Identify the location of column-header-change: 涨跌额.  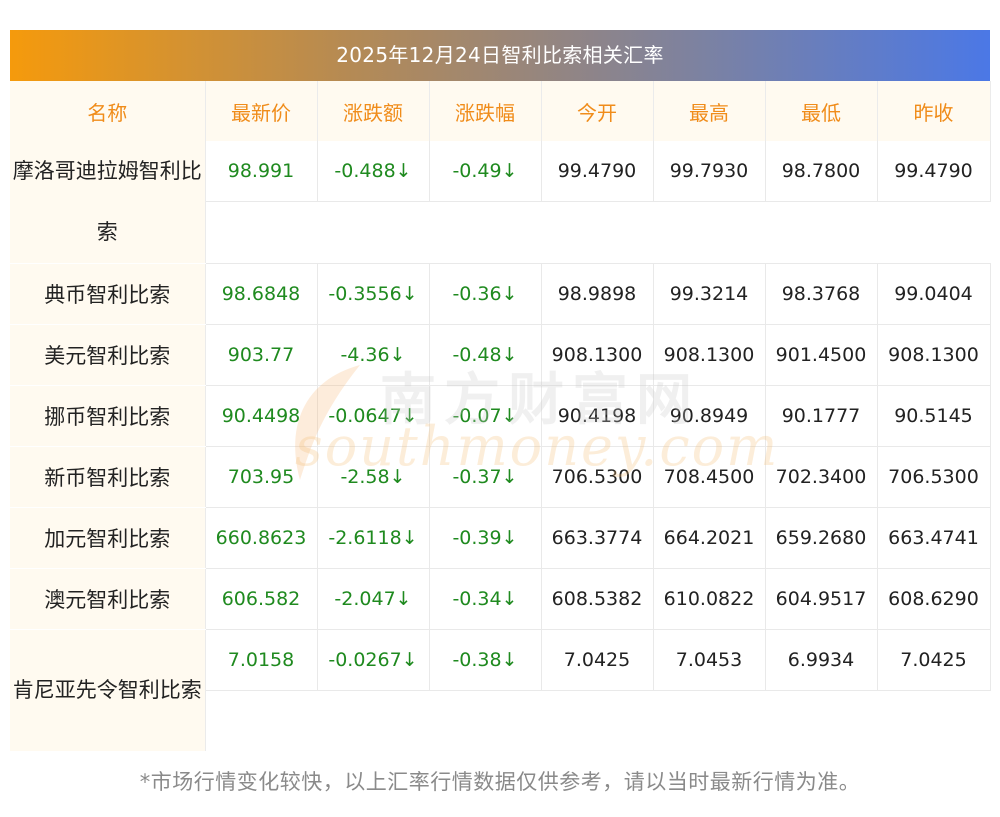
(373, 111).